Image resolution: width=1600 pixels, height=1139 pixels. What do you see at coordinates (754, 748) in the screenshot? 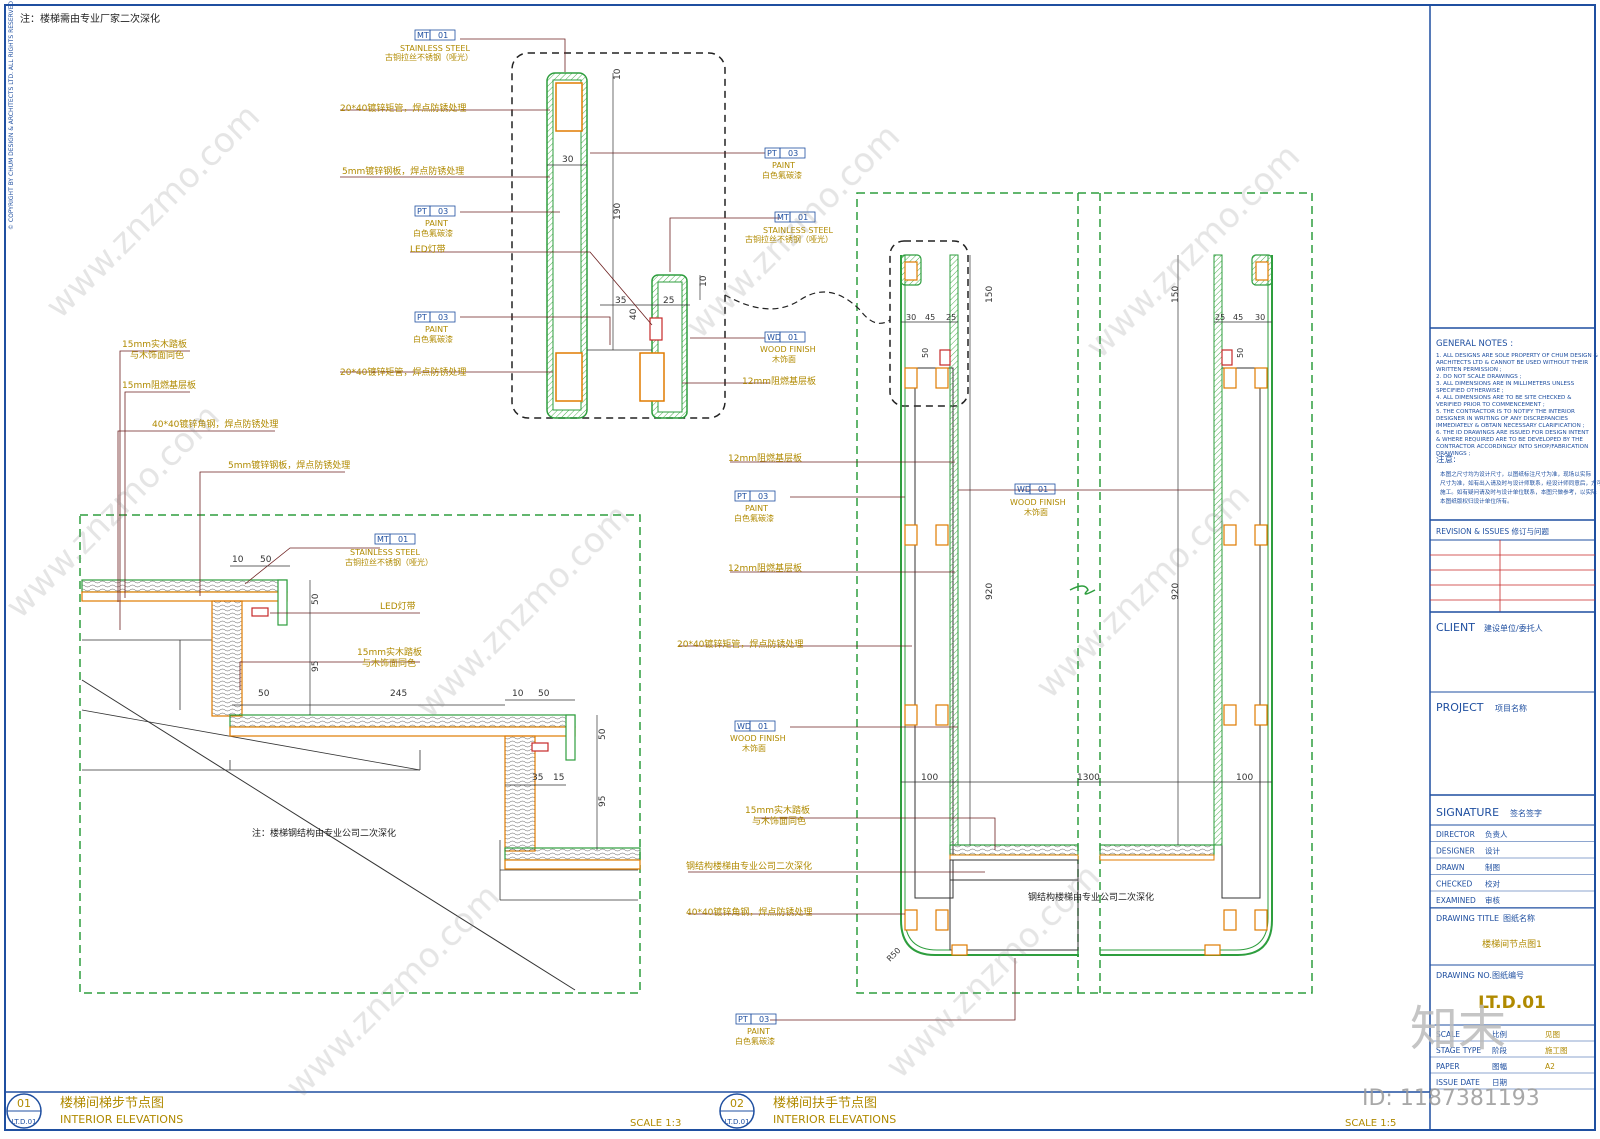
I see `tag-cn: 木饰面` at bounding box center [754, 748].